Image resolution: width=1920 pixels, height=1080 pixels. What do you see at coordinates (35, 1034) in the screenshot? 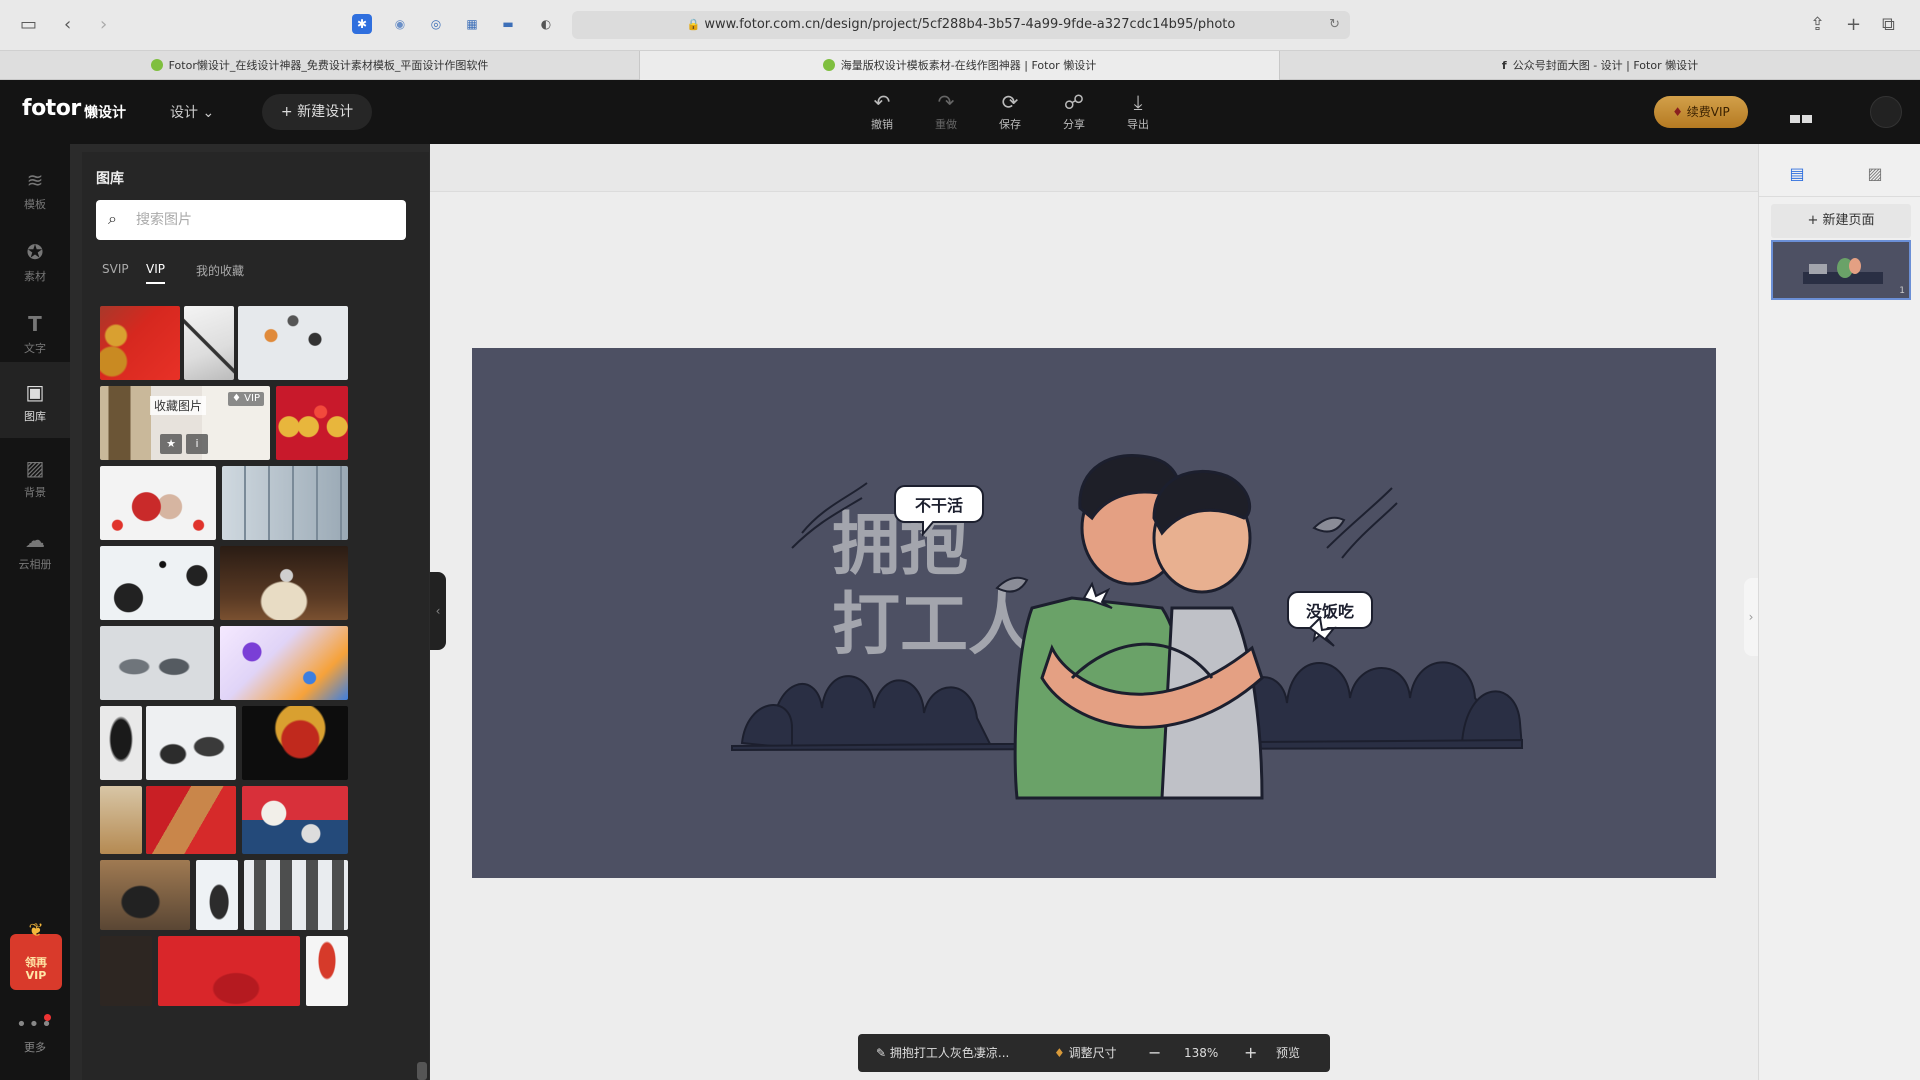
I see `nav-more: ••• 更多` at bounding box center [35, 1034].